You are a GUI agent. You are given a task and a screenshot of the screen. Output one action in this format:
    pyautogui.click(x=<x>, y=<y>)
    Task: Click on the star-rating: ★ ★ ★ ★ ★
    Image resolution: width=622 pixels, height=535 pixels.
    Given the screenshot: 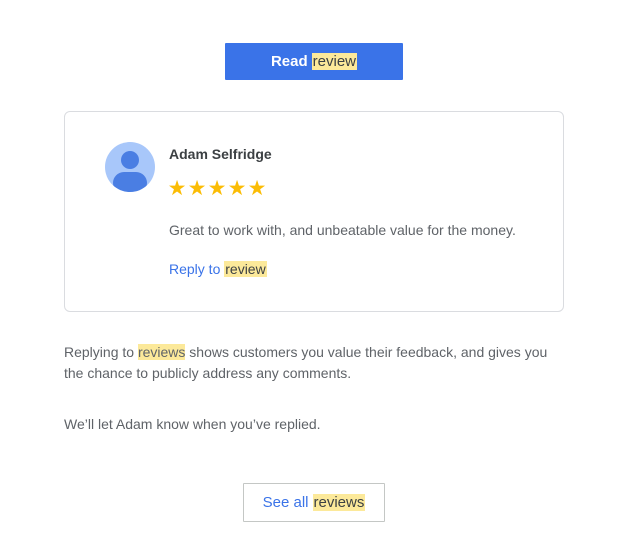 What is the action you would take?
    pyautogui.click(x=217, y=189)
    